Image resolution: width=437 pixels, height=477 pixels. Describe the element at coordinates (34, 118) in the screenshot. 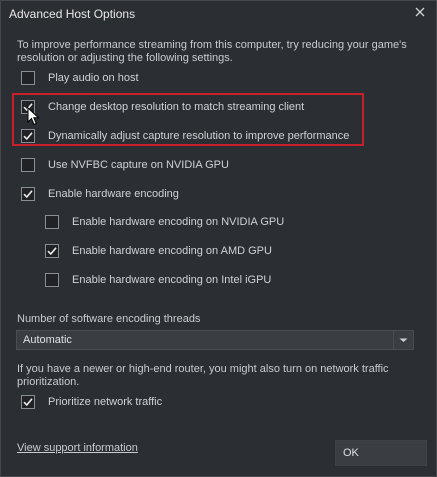

I see `mouse-cursor-icon` at that location.